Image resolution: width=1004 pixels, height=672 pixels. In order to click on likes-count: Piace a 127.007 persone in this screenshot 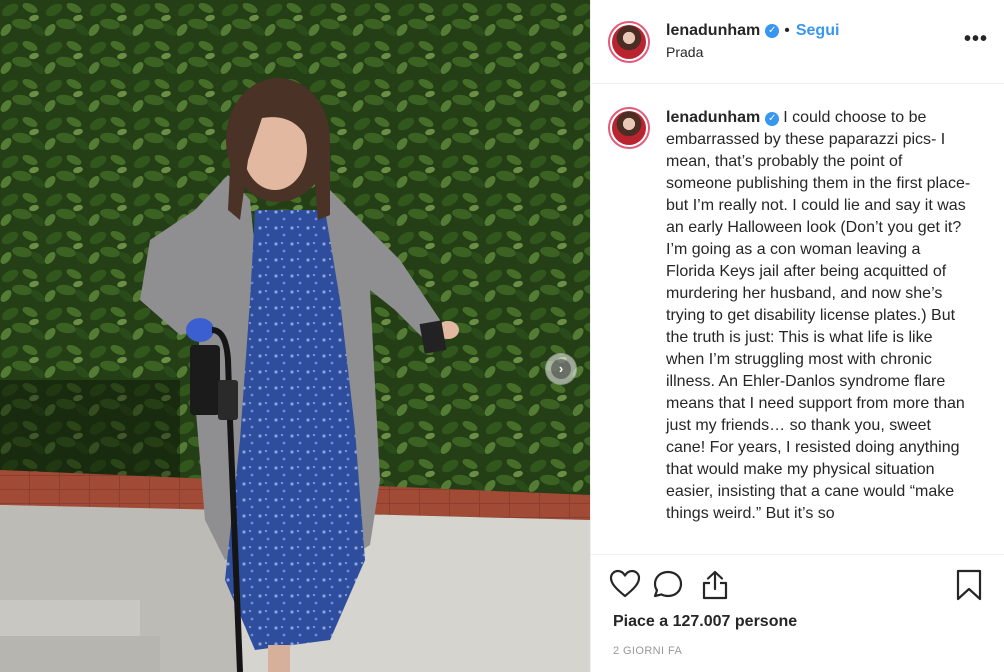, I will do `click(705, 622)`.